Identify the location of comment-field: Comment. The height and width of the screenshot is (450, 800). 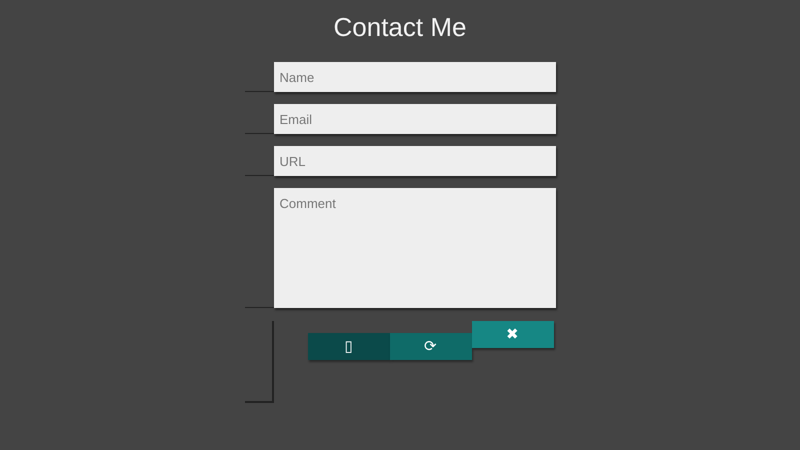
(415, 248).